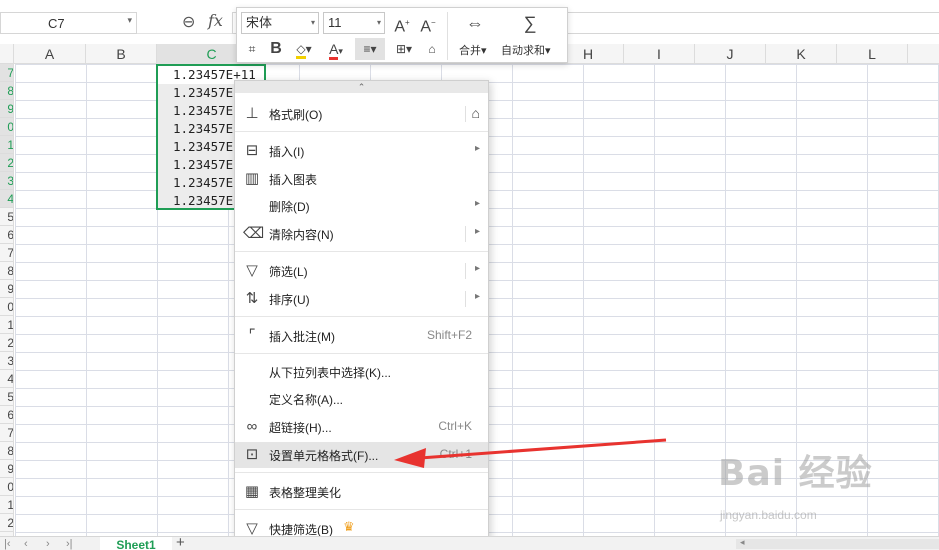 The image size is (939, 550). What do you see at coordinates (801, 54) in the screenshot?
I see `column-header-k: K` at bounding box center [801, 54].